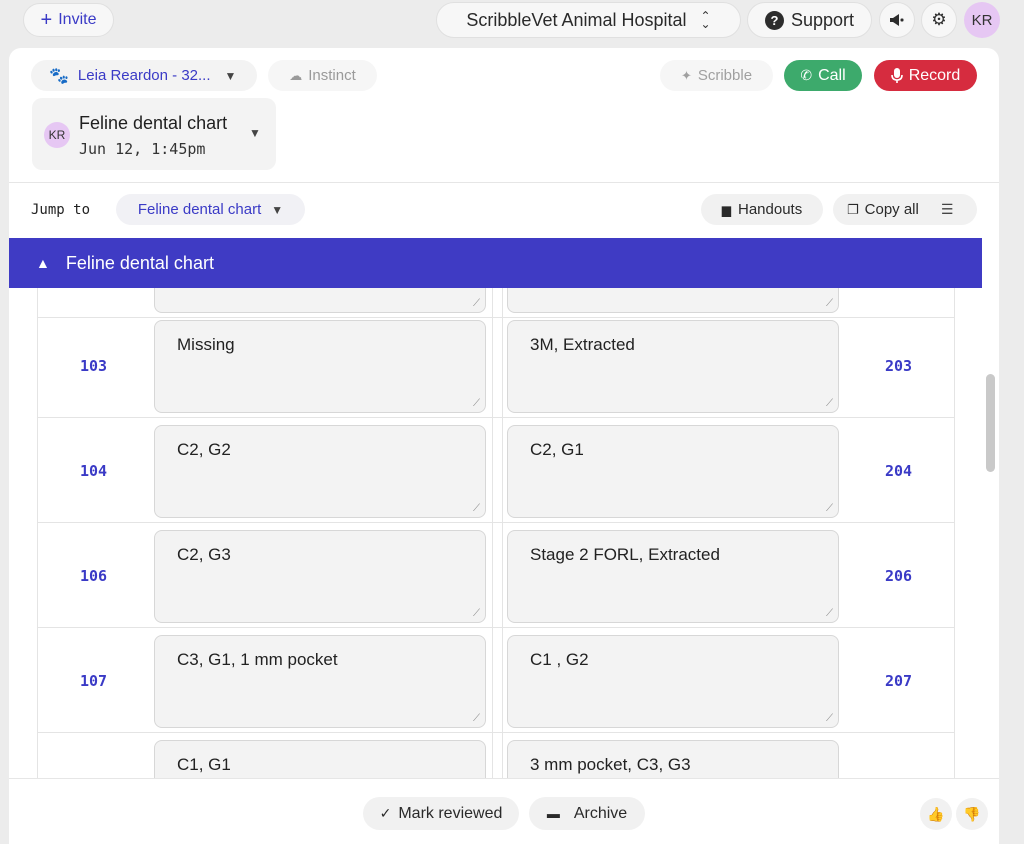  Describe the element at coordinates (686, 75) in the screenshot. I see `sparkle-icon: ✦` at that location.